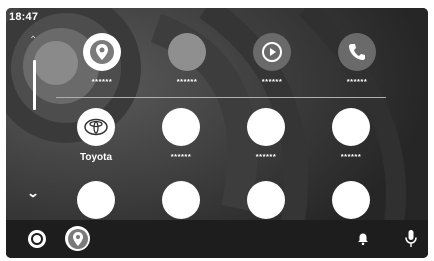  Describe the element at coordinates (34, 85) in the screenshot. I see `scroll-indicator` at that location.